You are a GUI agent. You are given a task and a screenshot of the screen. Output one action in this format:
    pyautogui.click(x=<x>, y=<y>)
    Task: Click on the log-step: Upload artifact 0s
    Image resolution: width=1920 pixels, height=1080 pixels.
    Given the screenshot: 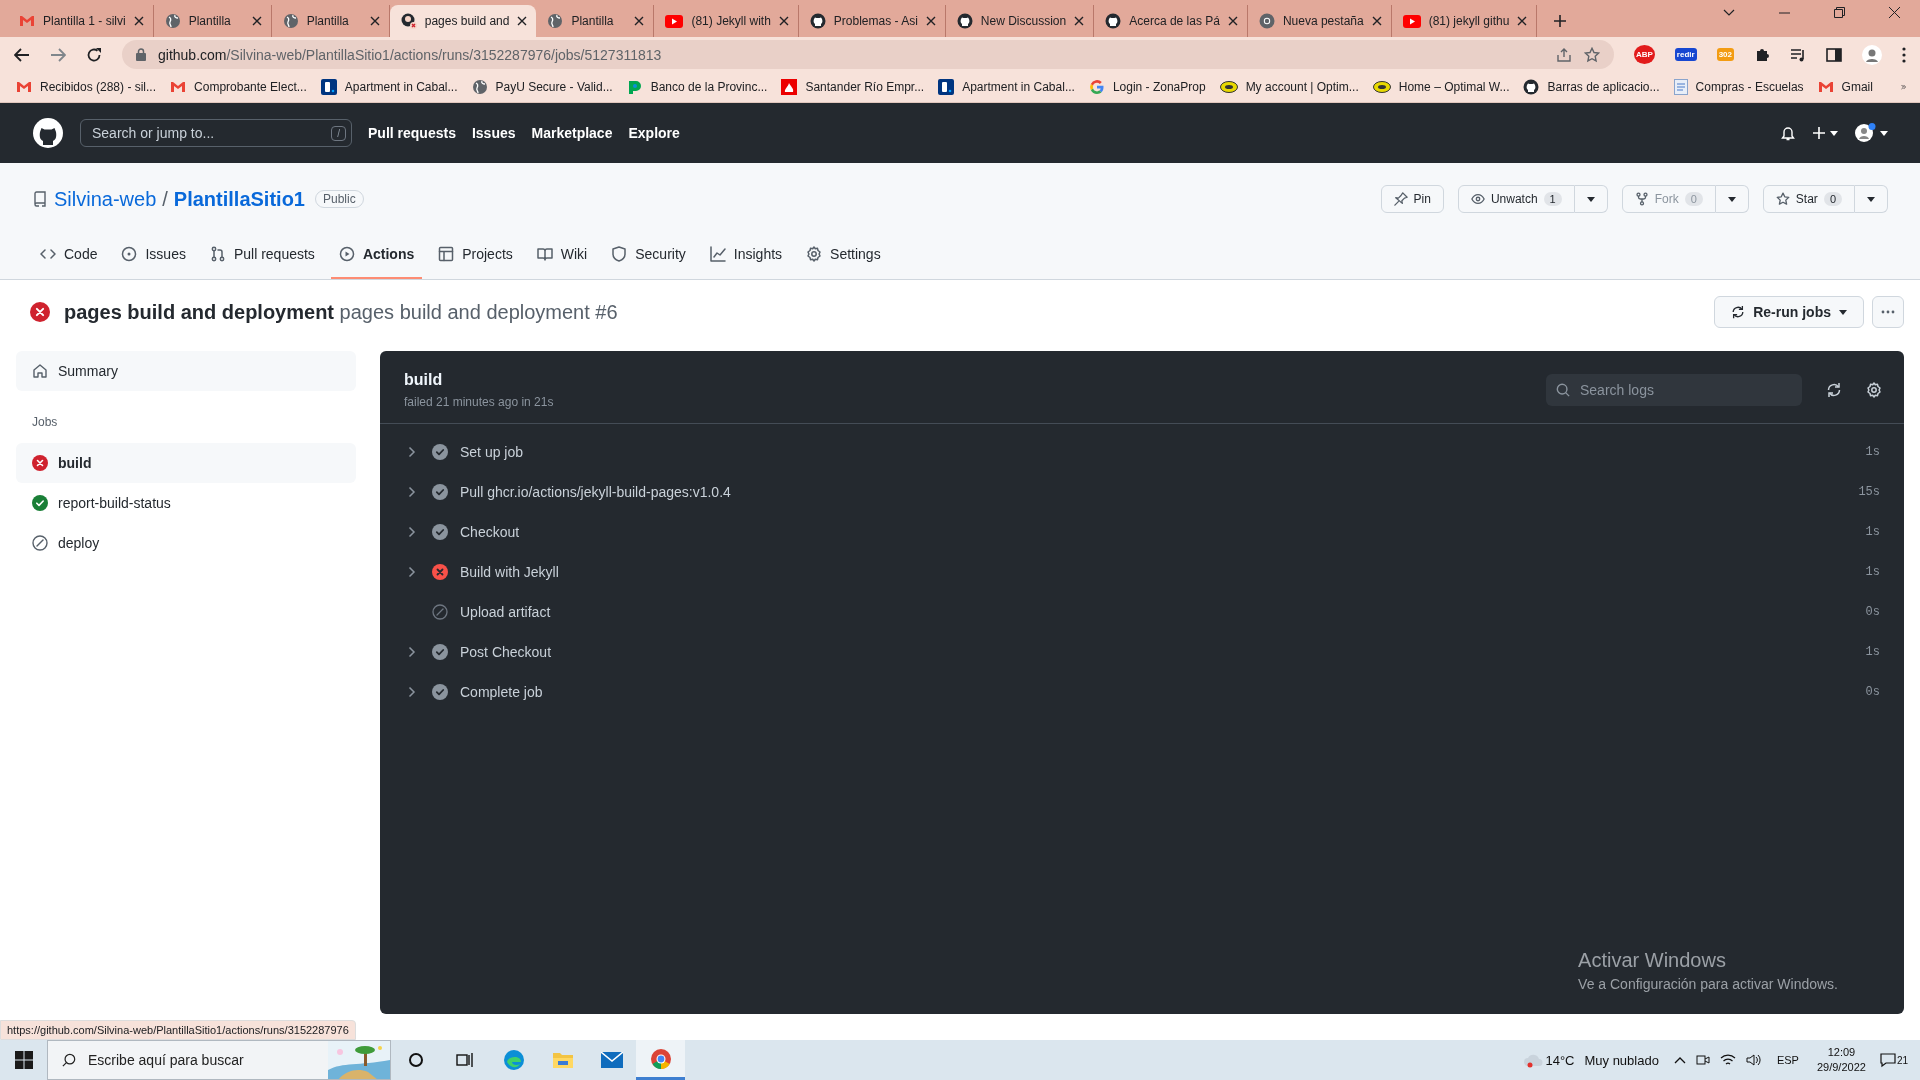 What is the action you would take?
    pyautogui.click(x=1142, y=612)
    